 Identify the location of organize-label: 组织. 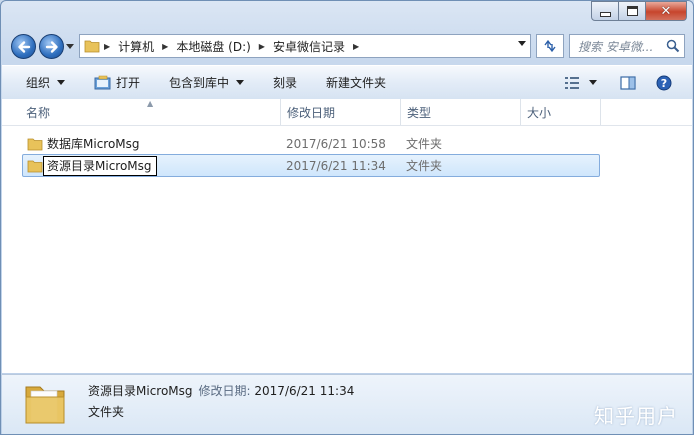
(38, 83).